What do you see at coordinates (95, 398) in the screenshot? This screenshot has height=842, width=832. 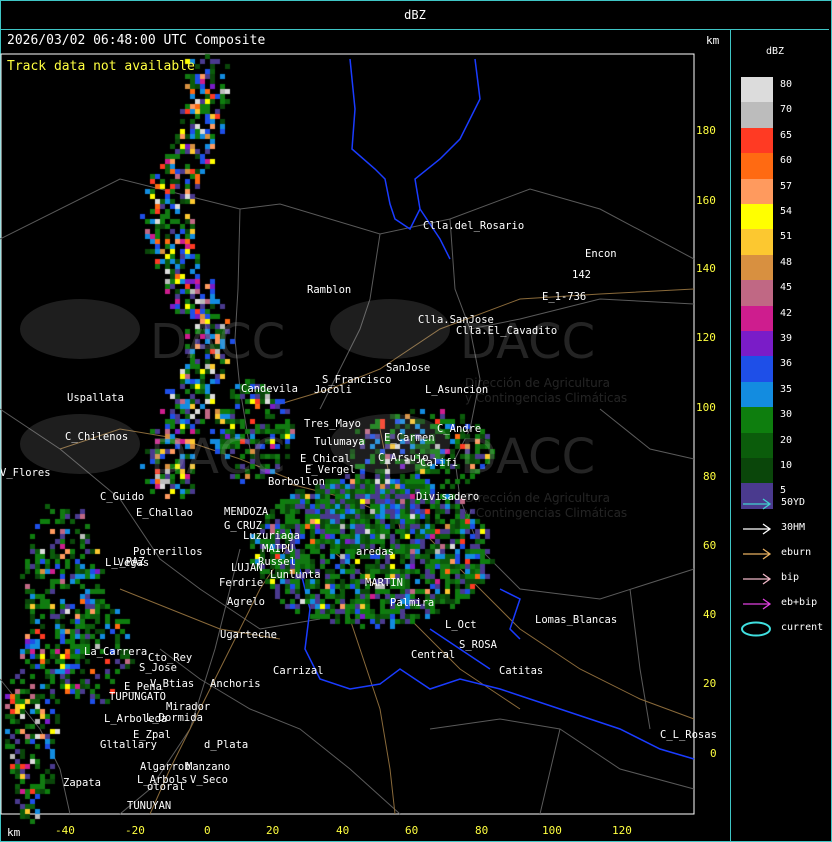 I see `place-label: Uspallata` at bounding box center [95, 398].